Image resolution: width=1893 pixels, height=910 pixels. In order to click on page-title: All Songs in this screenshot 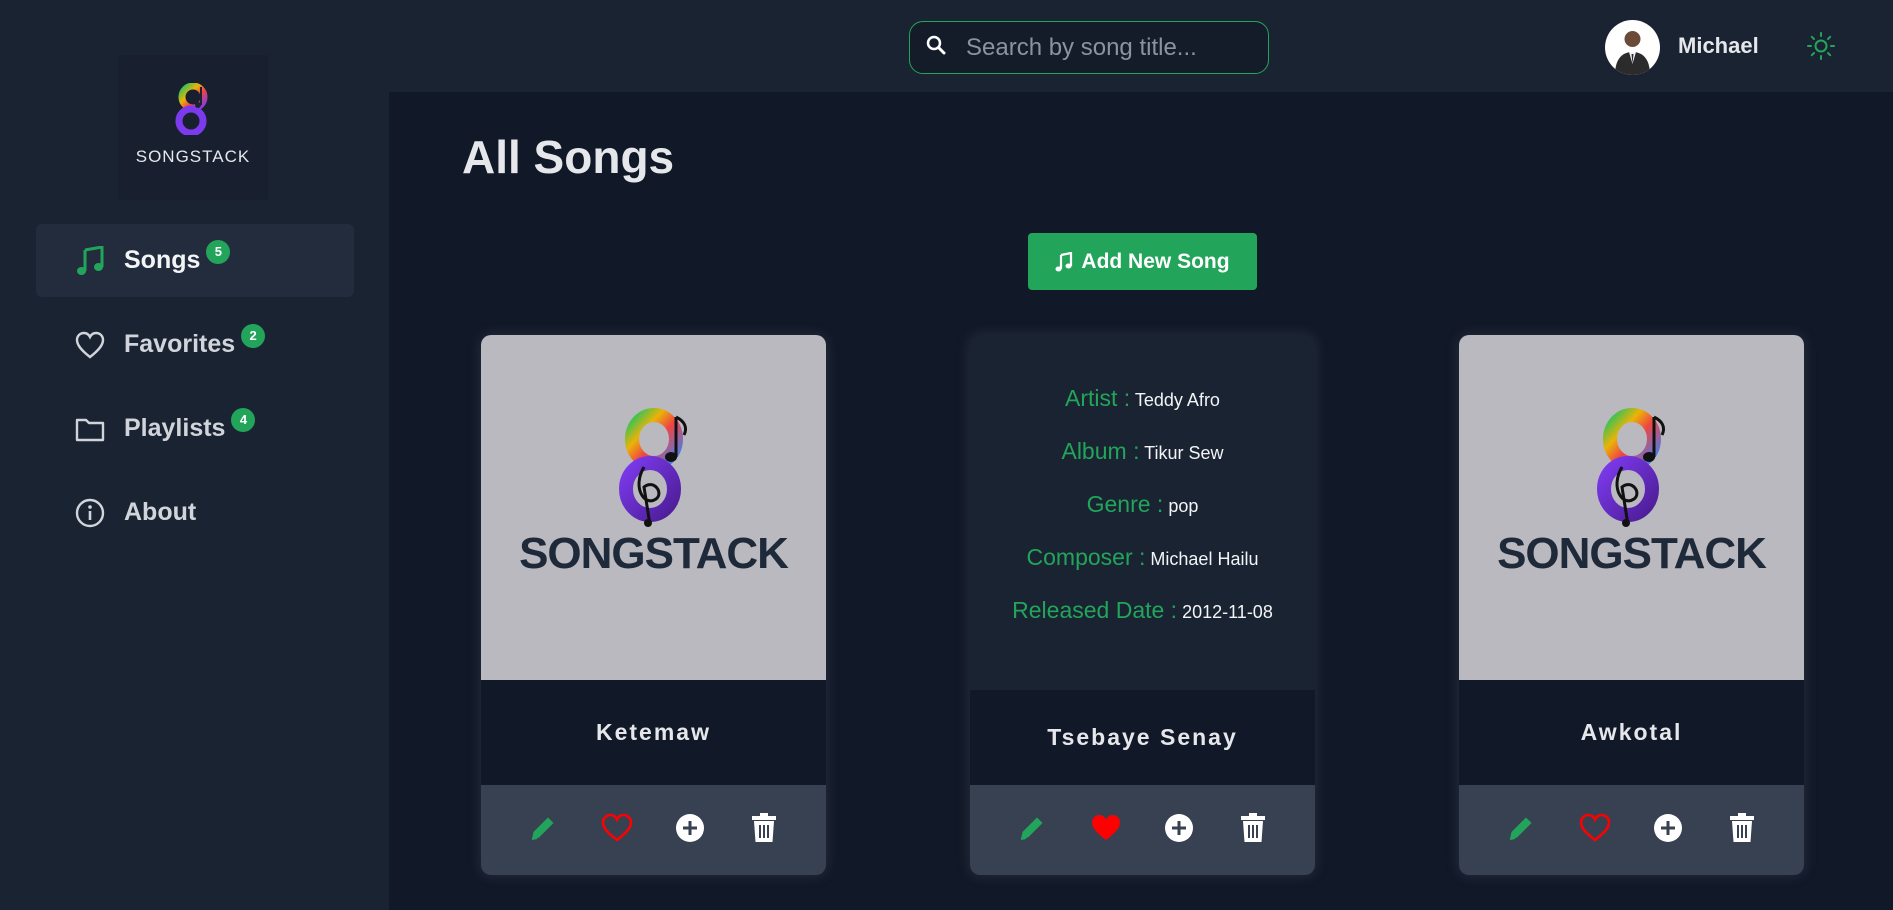, I will do `click(568, 157)`.